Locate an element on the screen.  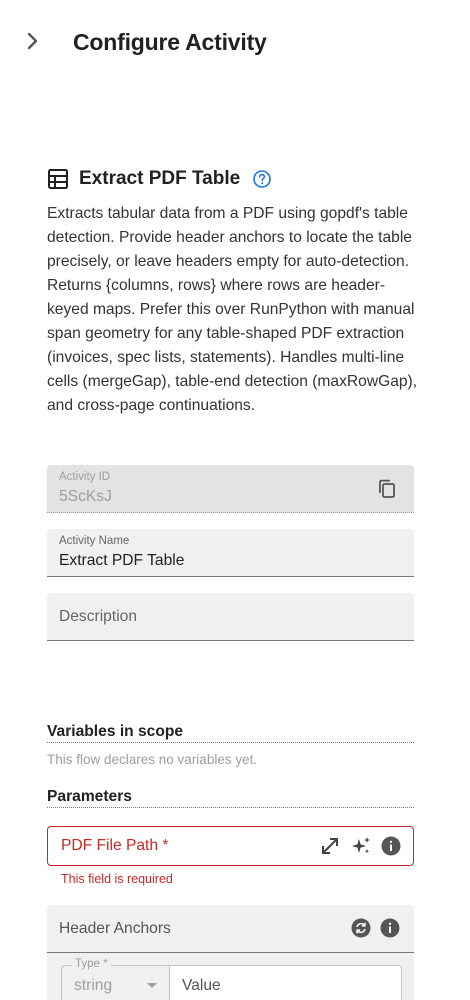
activity-name-label: Activity Name is located at coordinates (94, 541).